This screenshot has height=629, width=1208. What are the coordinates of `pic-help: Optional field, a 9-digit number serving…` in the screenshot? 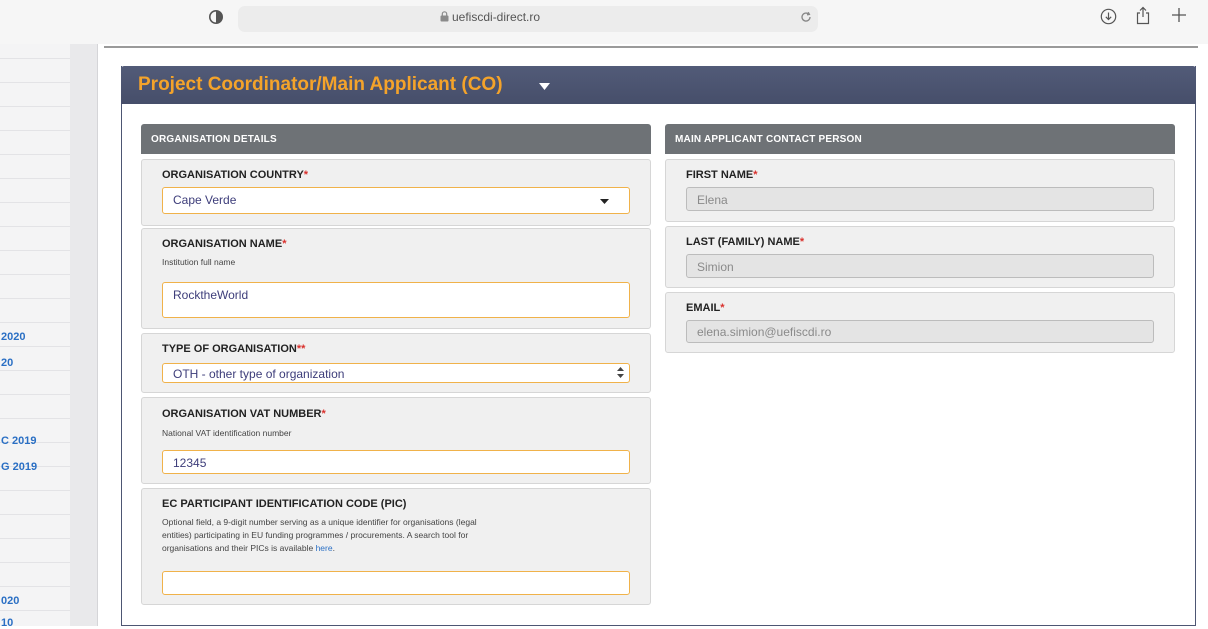 It's located at (319, 535).